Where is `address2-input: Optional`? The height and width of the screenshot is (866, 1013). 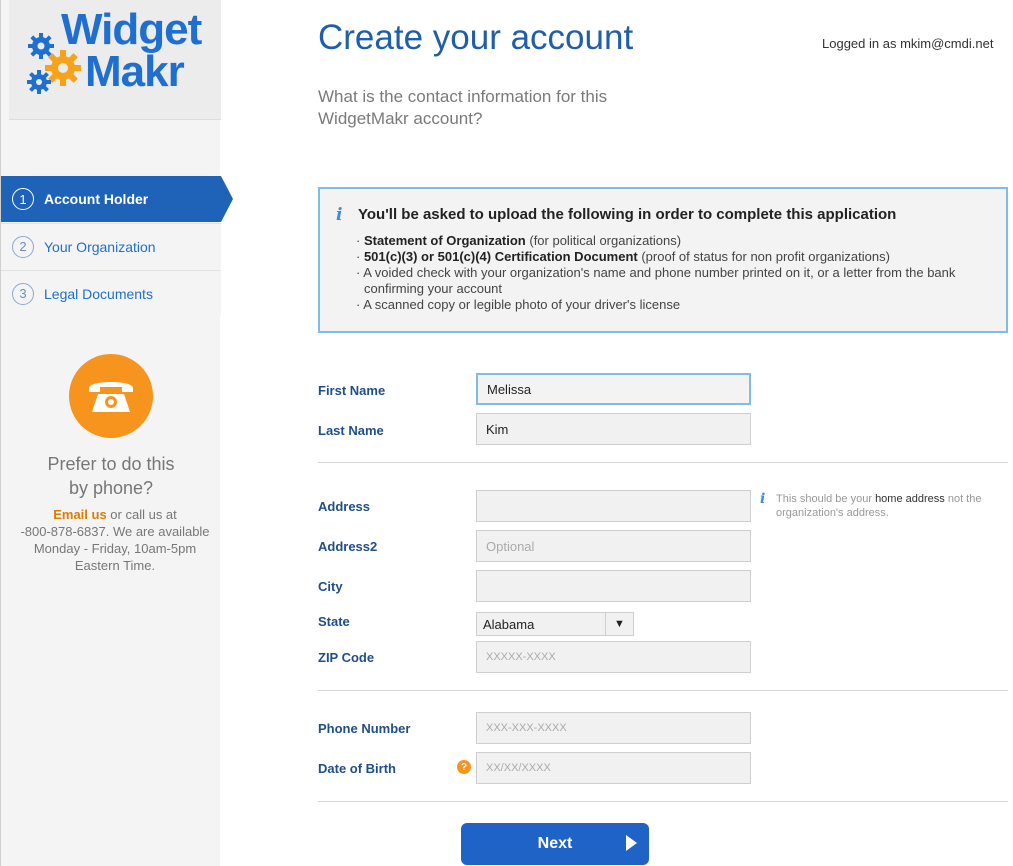
address2-input: Optional is located at coordinates (613, 546).